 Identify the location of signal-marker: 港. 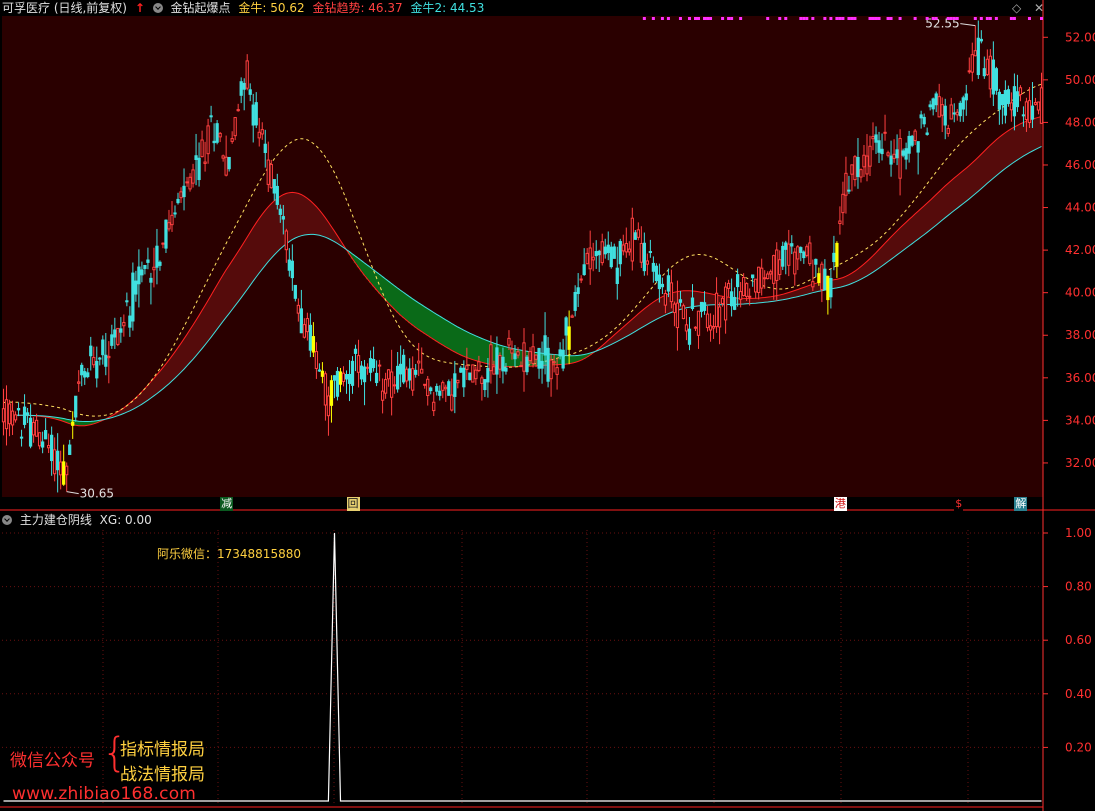
(840, 504).